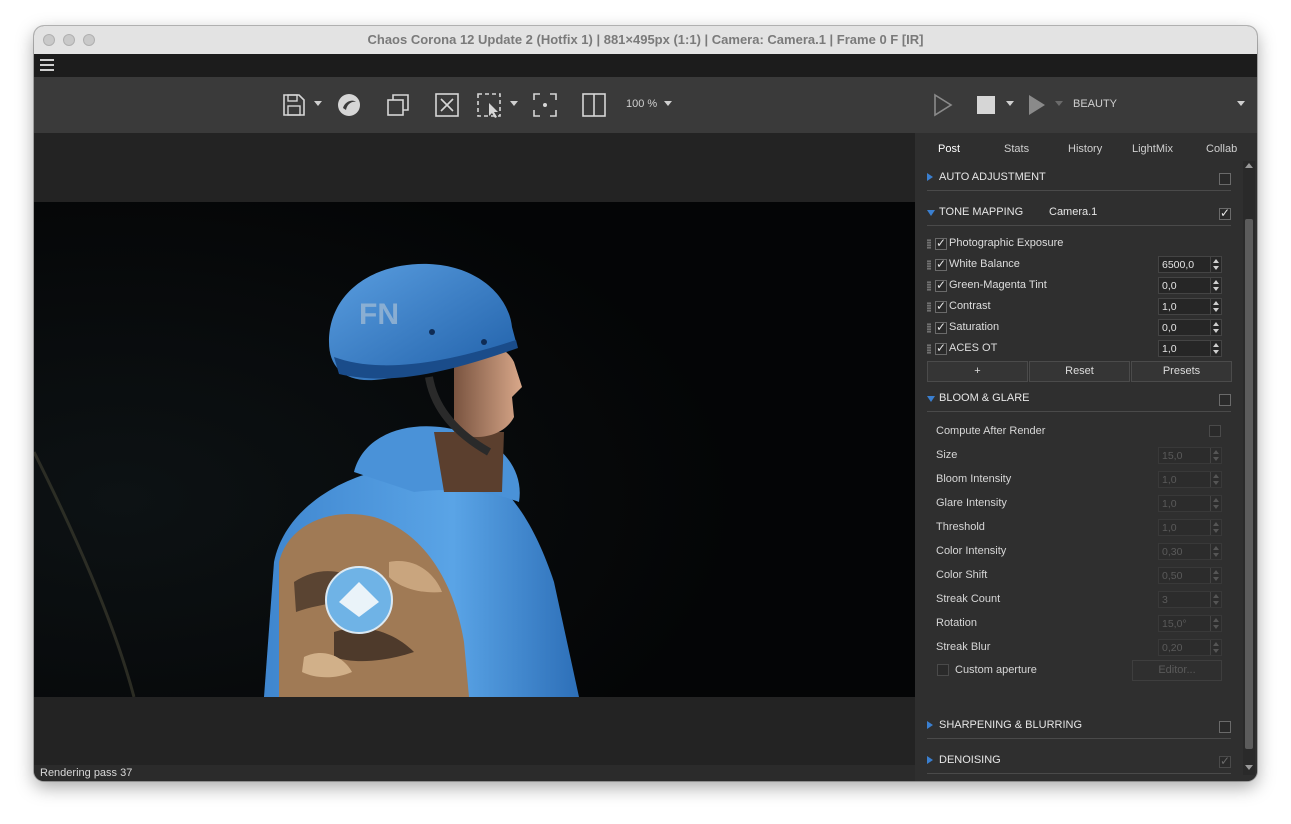 The height and width of the screenshot is (824, 1291). I want to click on save-dropdown-caret-icon, so click(318, 103).